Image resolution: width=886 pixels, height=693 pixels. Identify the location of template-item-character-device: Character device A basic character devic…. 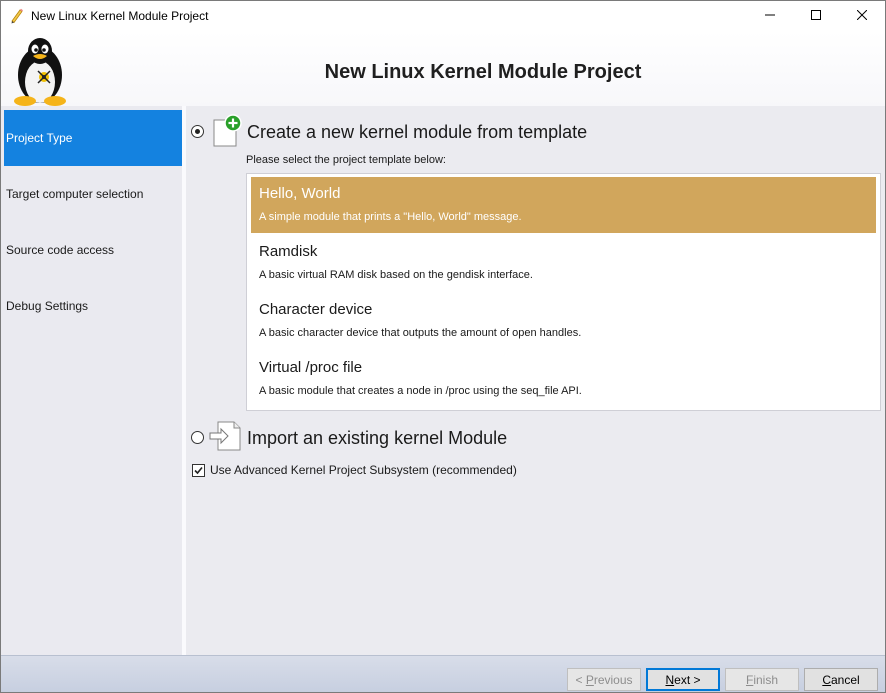
(563, 321).